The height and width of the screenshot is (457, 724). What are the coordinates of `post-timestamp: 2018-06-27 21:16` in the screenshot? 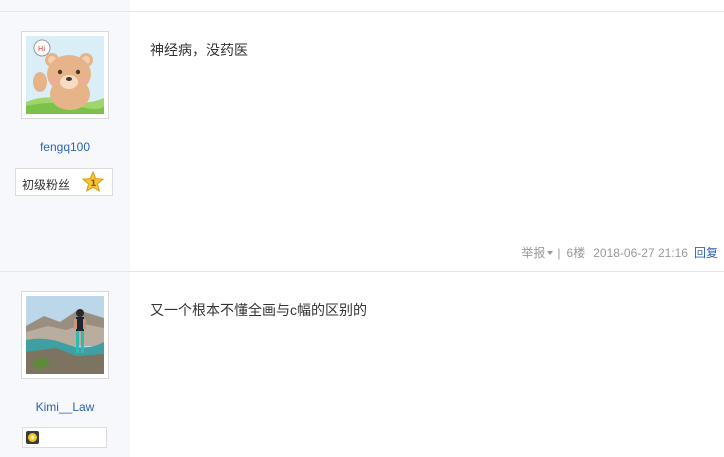 It's located at (640, 252).